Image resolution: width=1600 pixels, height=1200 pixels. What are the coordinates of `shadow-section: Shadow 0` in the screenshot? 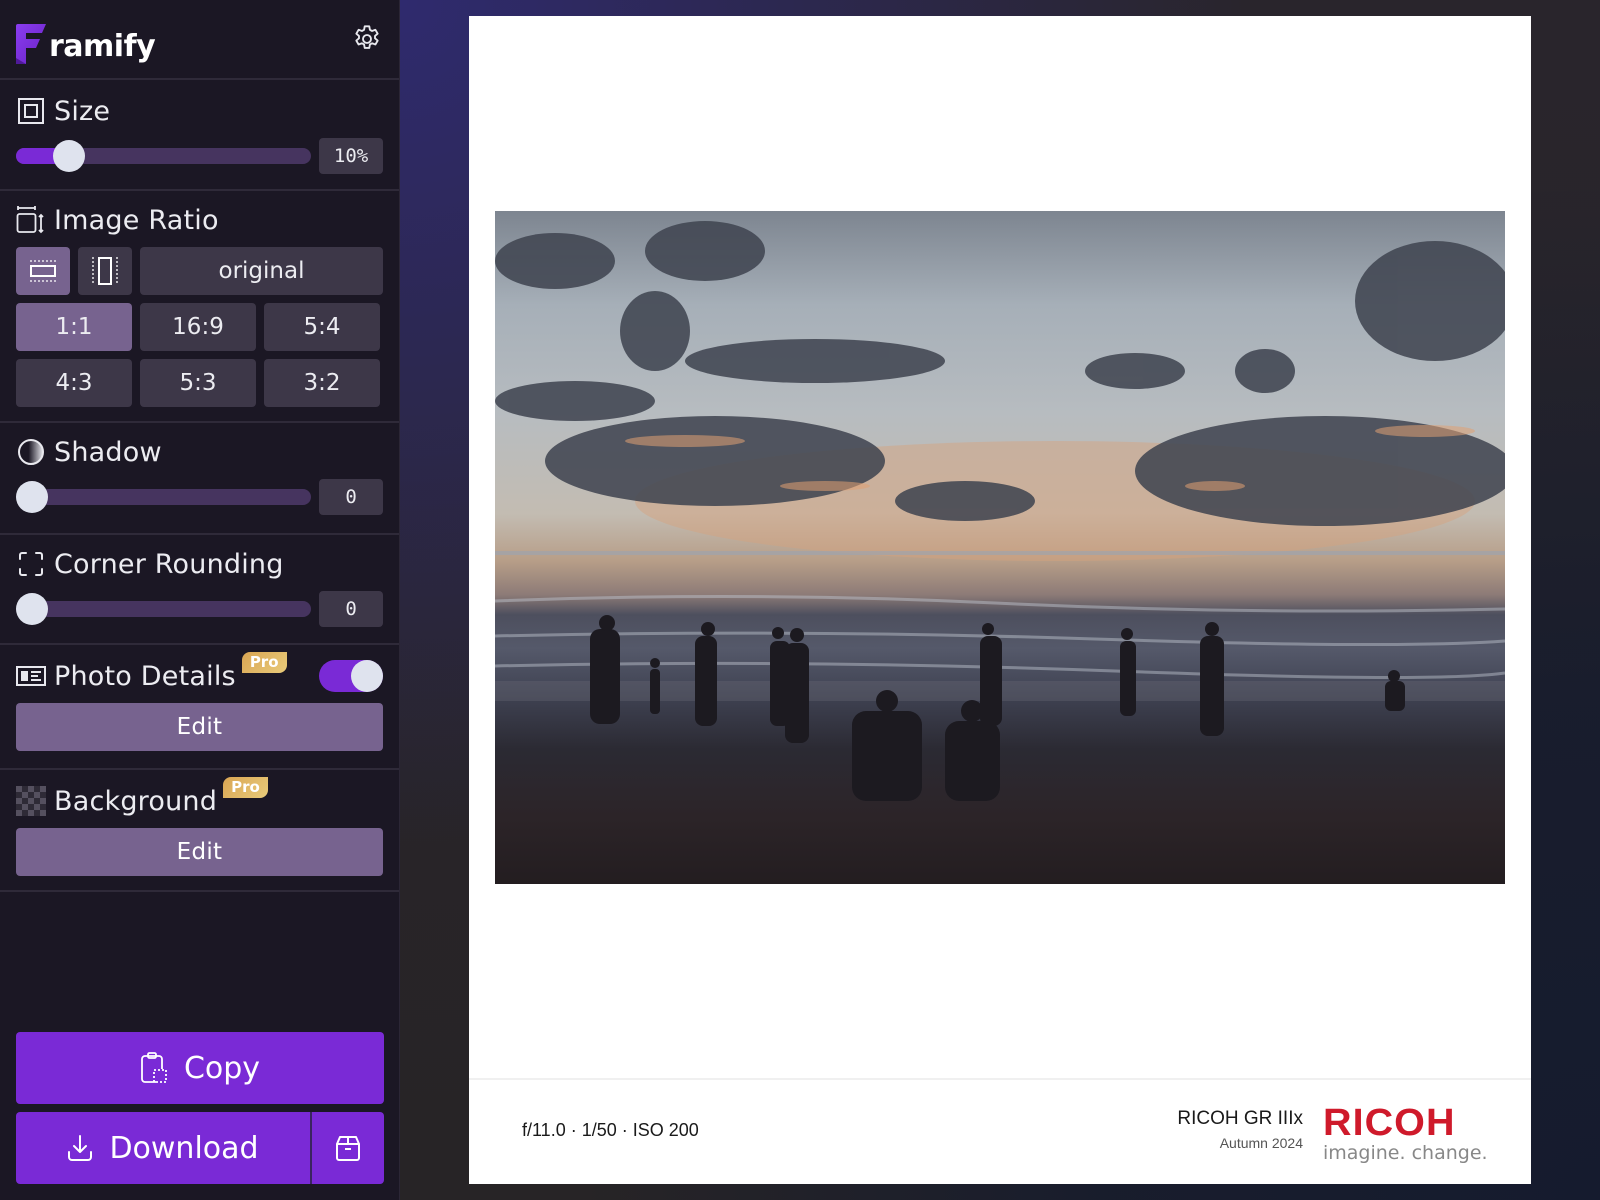 It's located at (199, 479).